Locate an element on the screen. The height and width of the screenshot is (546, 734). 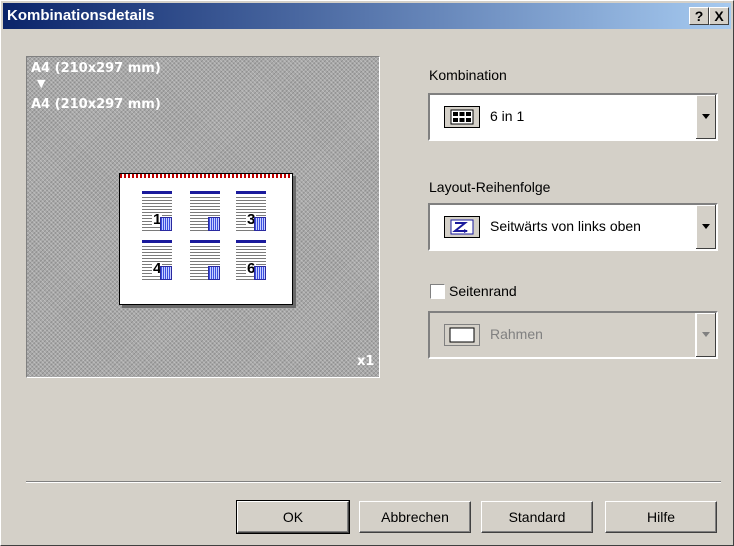
separator is located at coordinates (373, 482).